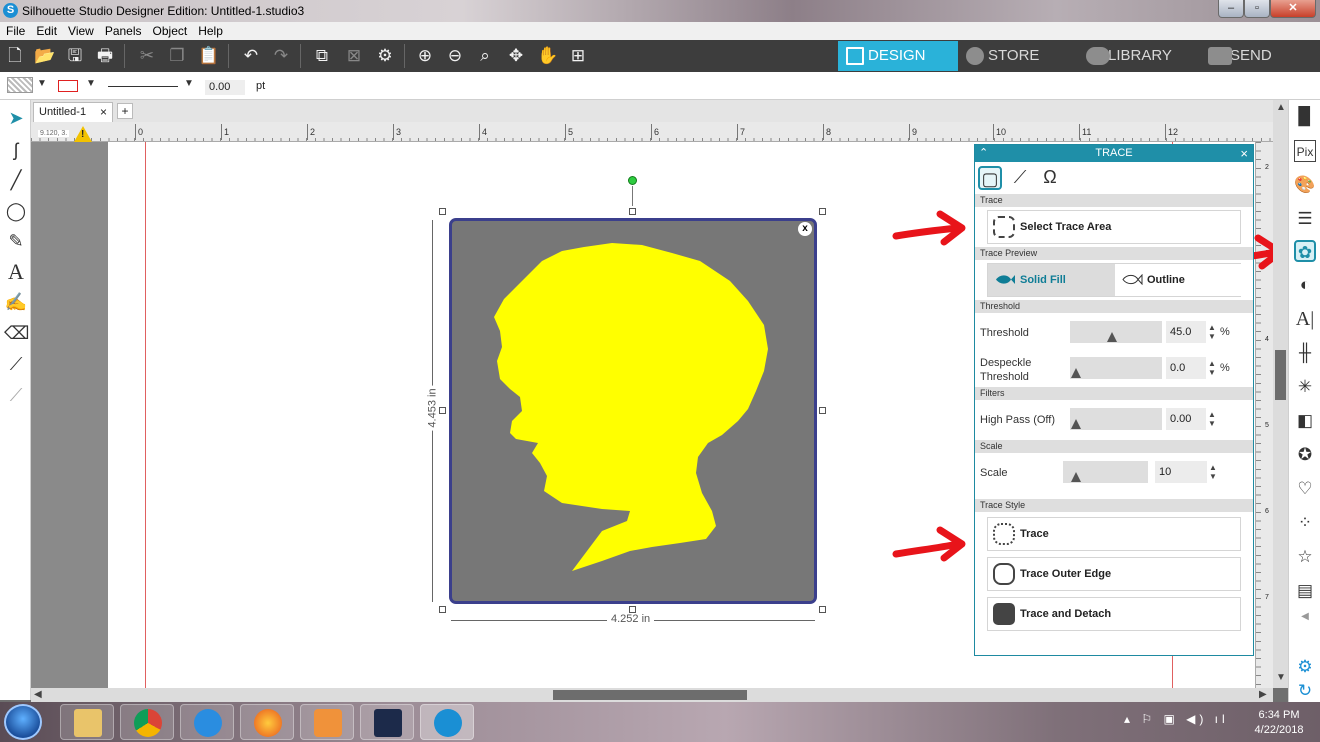 The height and width of the screenshot is (742, 1320). Describe the element at coordinates (143, 86) in the screenshot. I see `line-style-preview` at that location.